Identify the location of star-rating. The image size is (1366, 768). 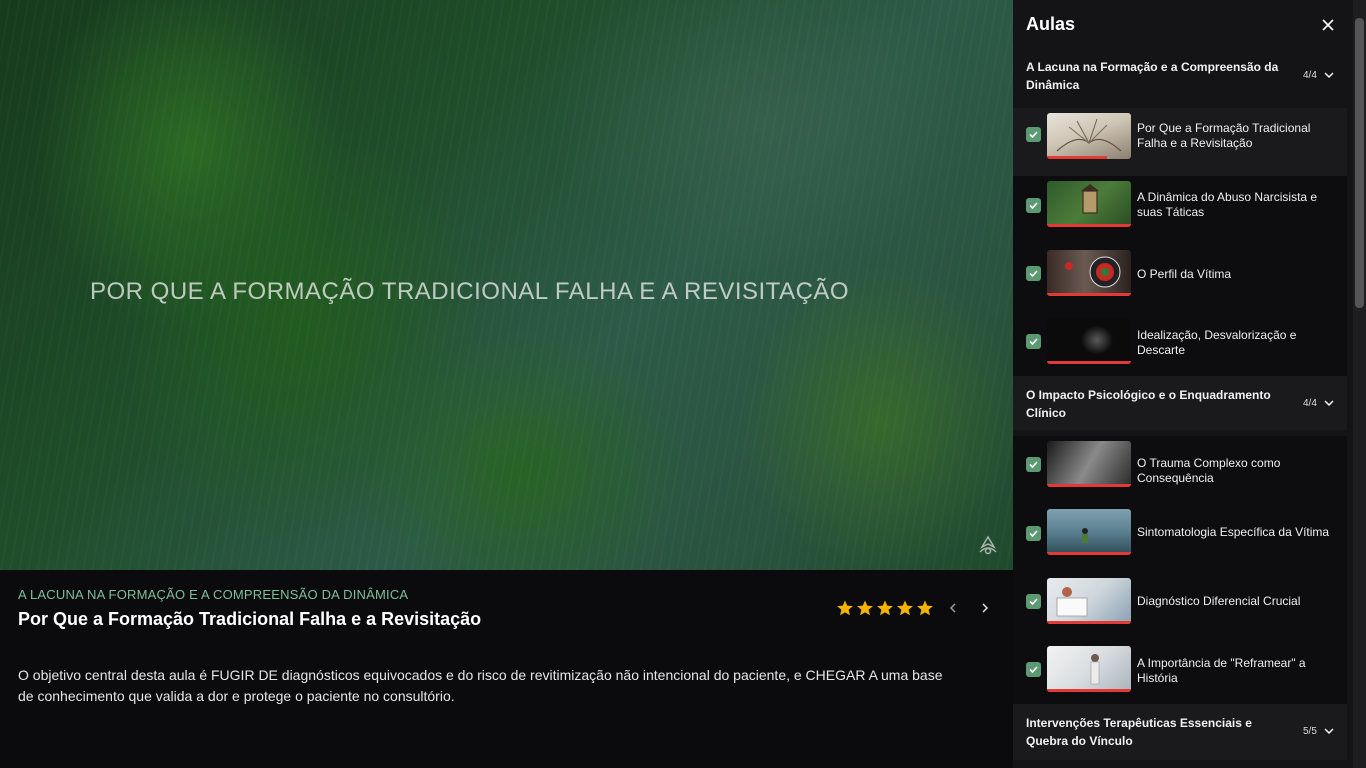
(885, 608).